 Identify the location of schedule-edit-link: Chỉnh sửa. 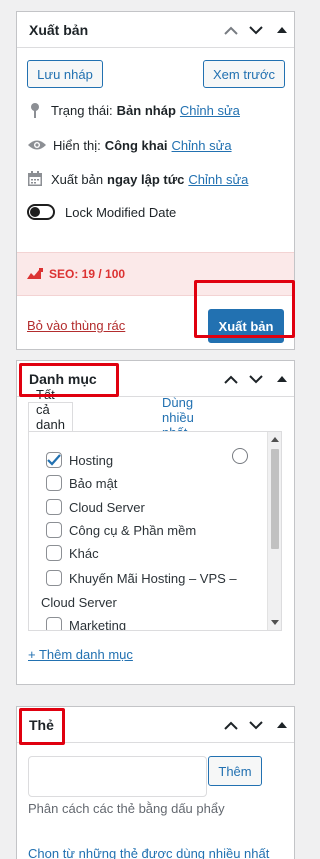
(218, 179).